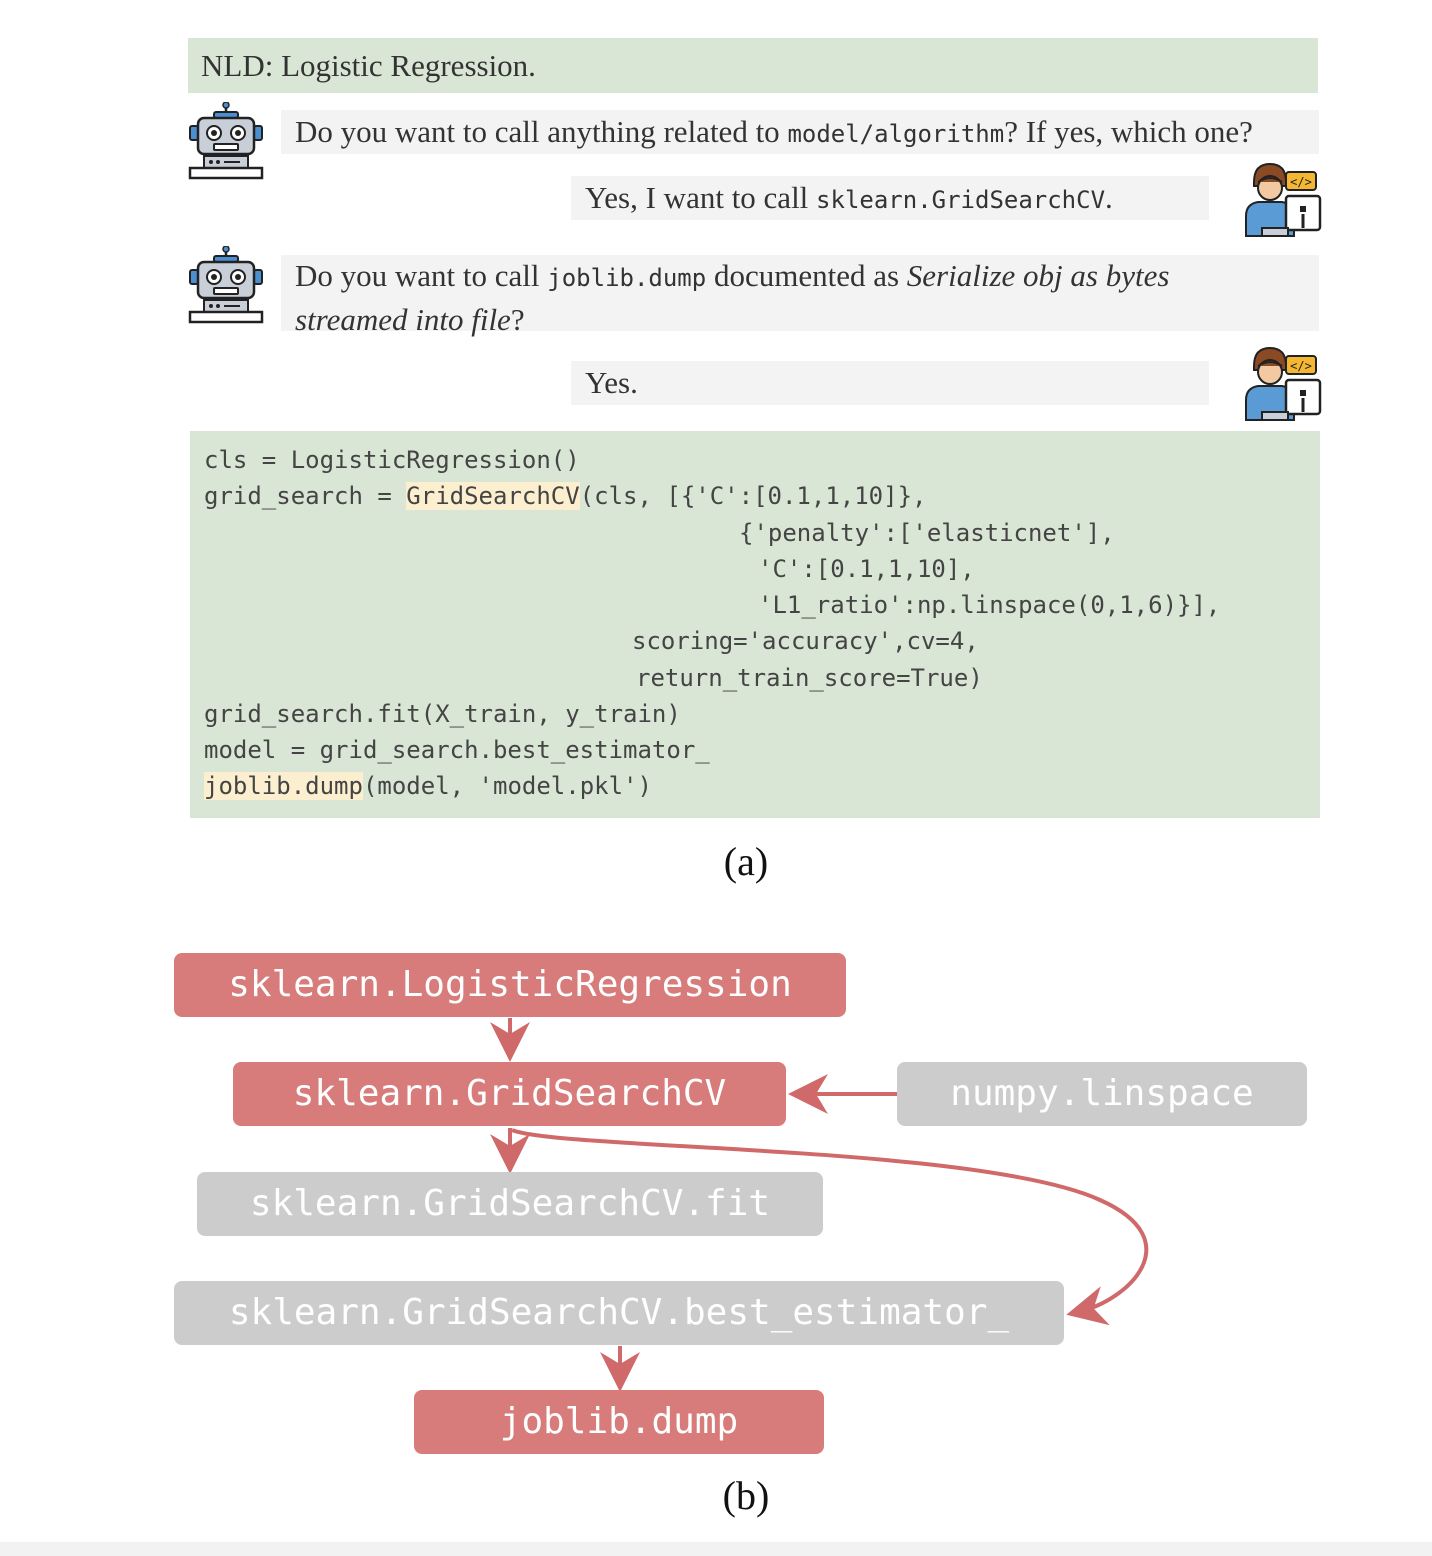 This screenshot has height=1556, width=1432. What do you see at coordinates (989, 605) in the screenshot?
I see `code-line: 'L1_ratio':np.linspace(0,1,6)}],` at bounding box center [989, 605].